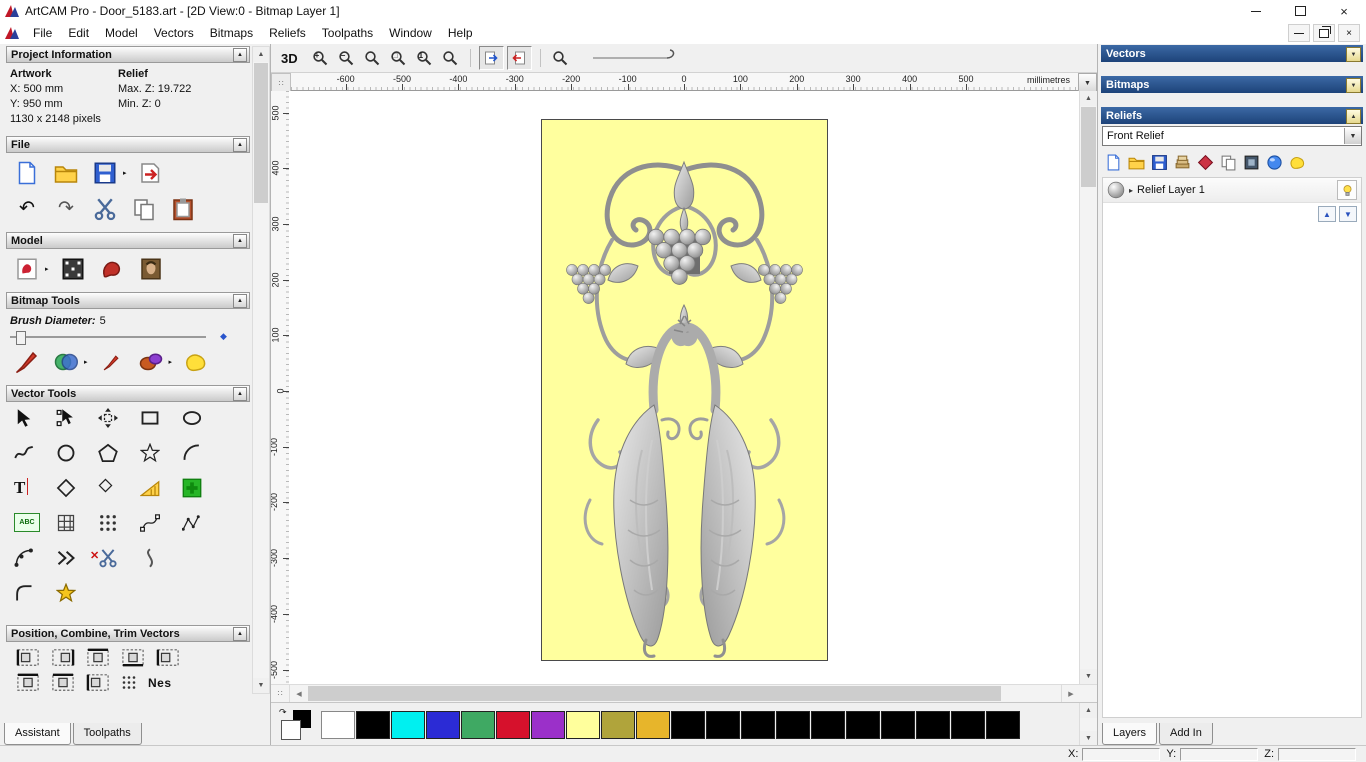 The height and width of the screenshot is (762, 1366). What do you see at coordinates (27, 209) in the screenshot?
I see `undo-icon: ↶` at bounding box center [27, 209].